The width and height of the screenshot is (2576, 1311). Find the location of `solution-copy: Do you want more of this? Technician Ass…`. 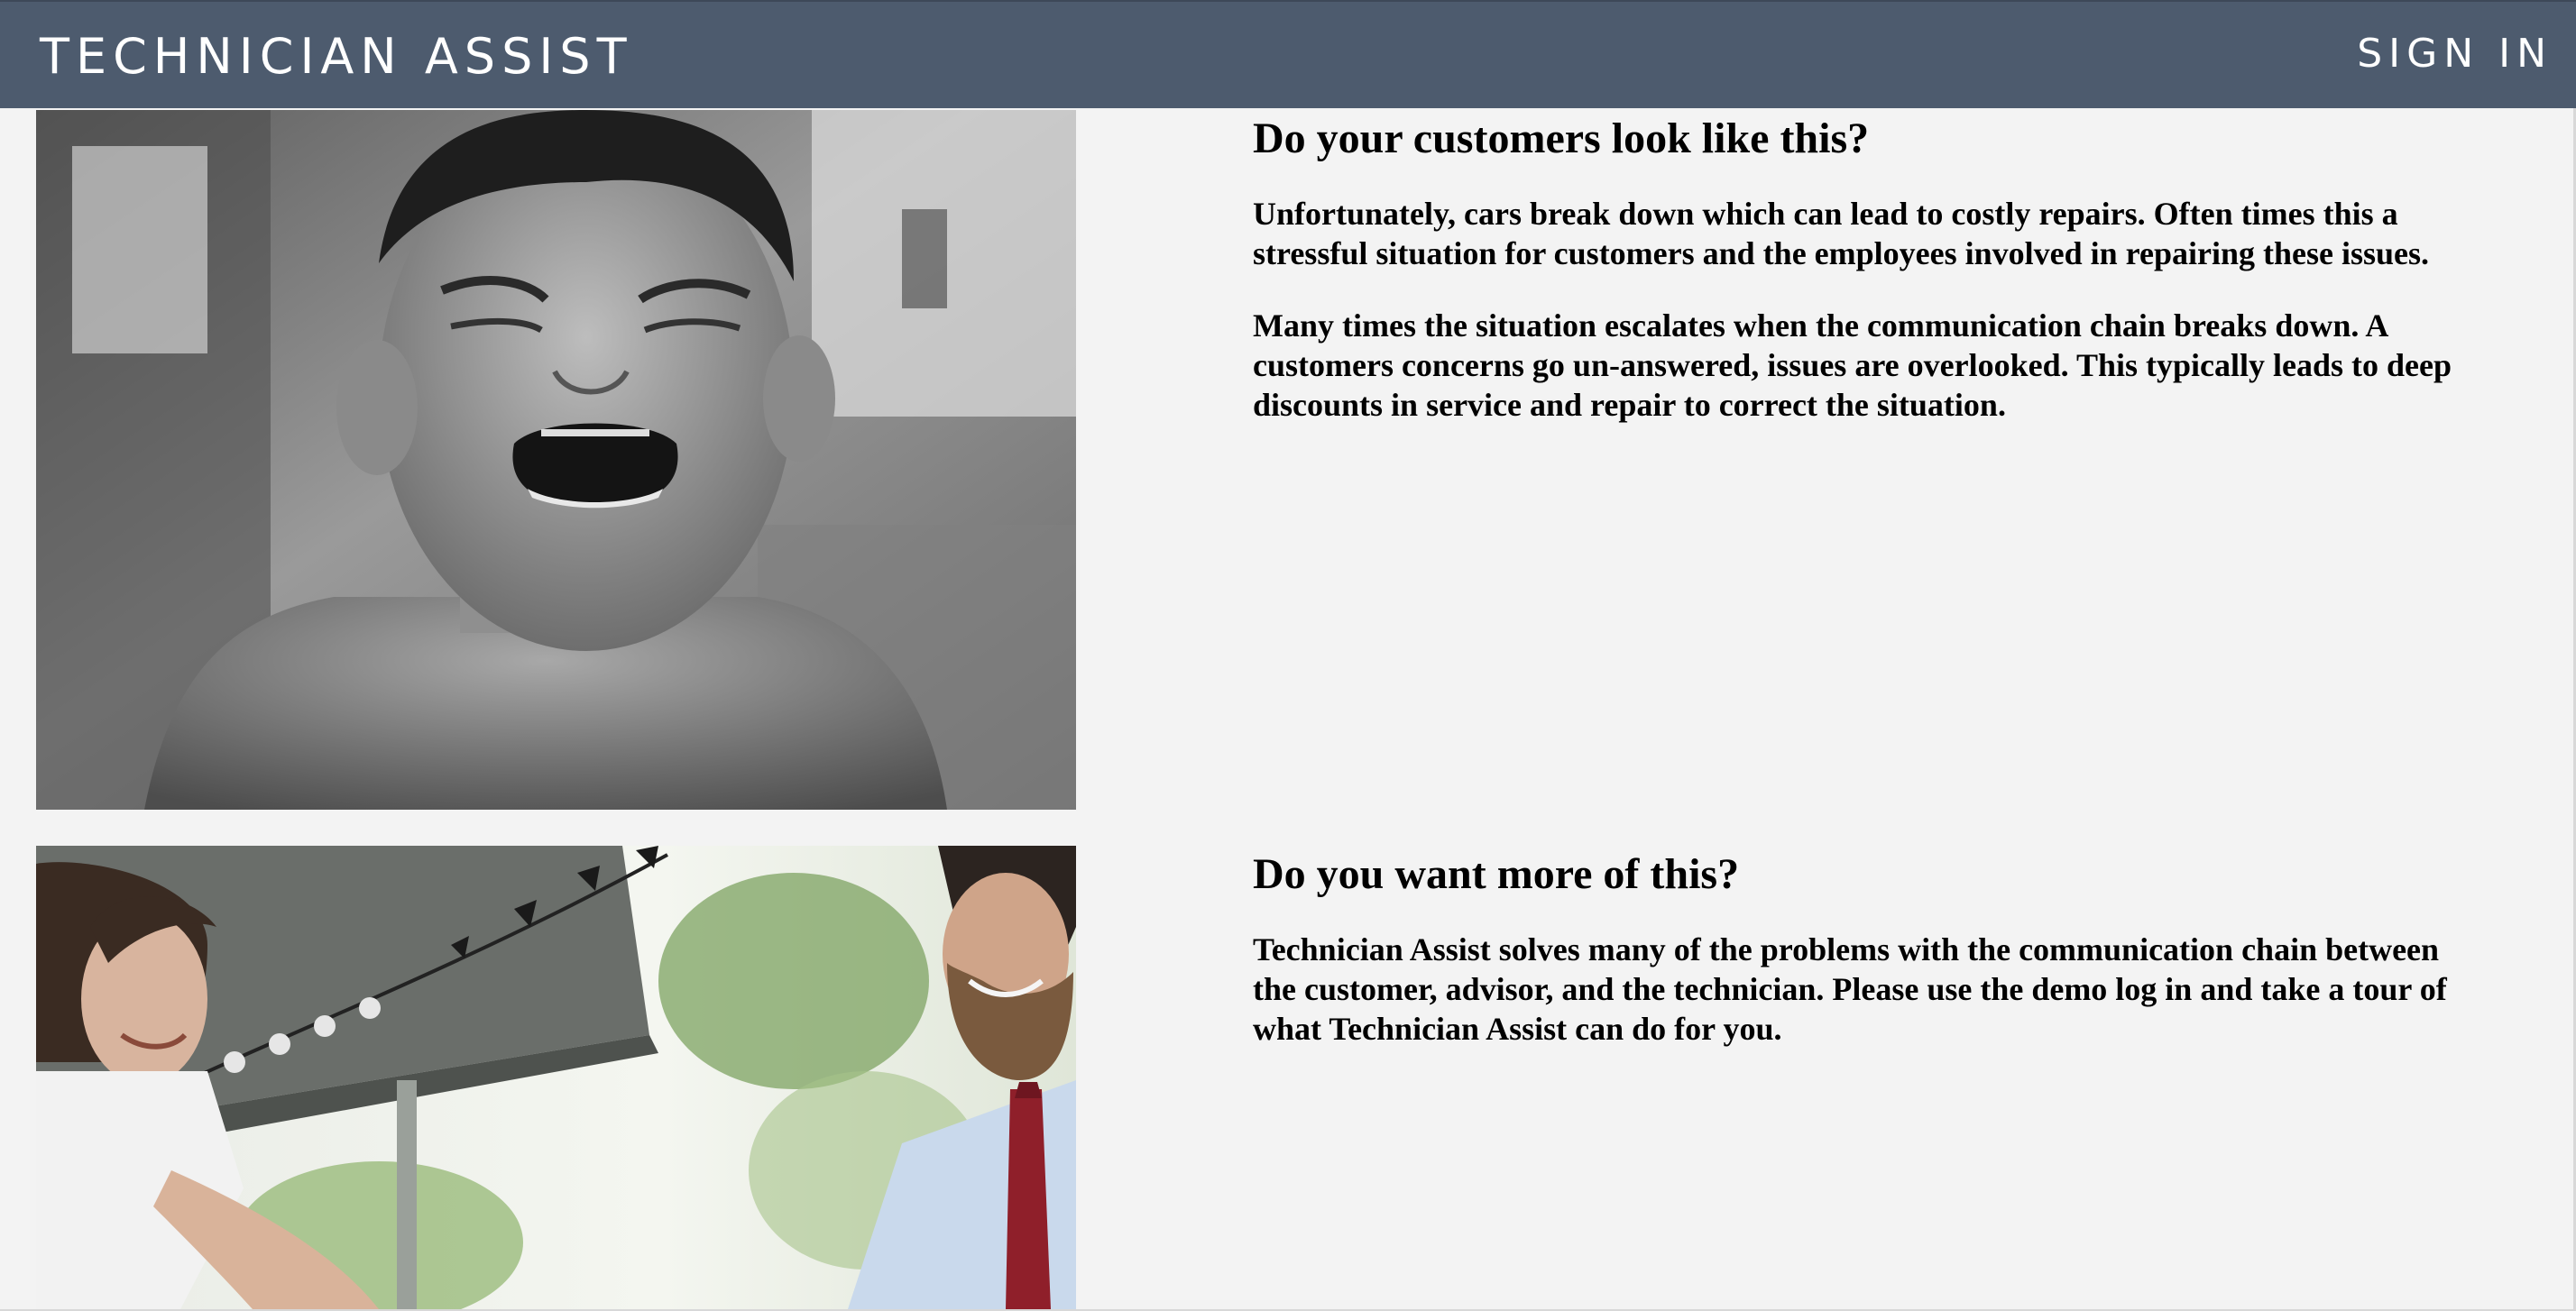

solution-copy: Do you want more of this? Technician Ass… is located at coordinates (1852, 947).